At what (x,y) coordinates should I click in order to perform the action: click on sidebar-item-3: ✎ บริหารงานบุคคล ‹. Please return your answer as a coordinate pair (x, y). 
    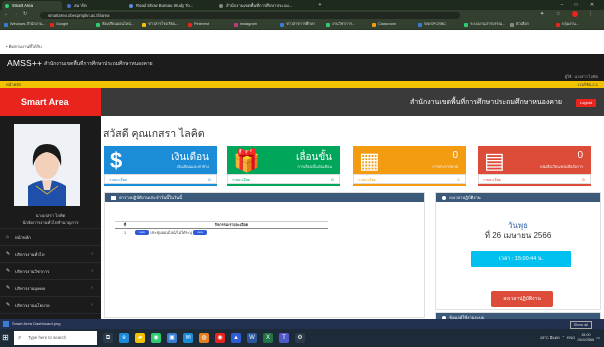
    Looking at the image, I should click on (50, 288).